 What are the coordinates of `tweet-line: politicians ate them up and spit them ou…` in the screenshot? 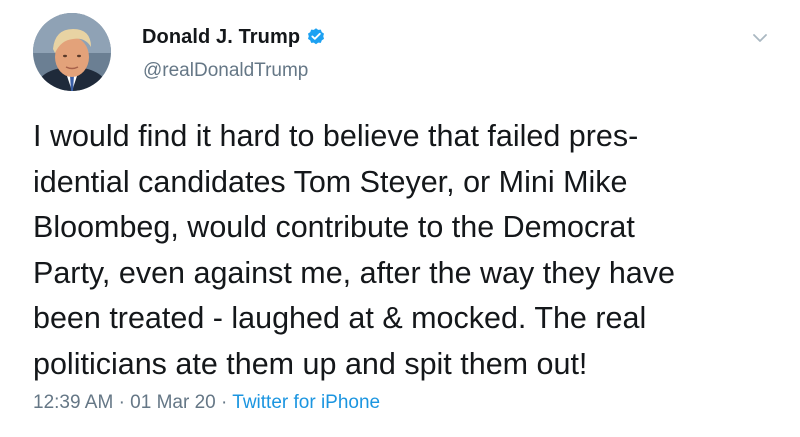 It's located at (310, 363).